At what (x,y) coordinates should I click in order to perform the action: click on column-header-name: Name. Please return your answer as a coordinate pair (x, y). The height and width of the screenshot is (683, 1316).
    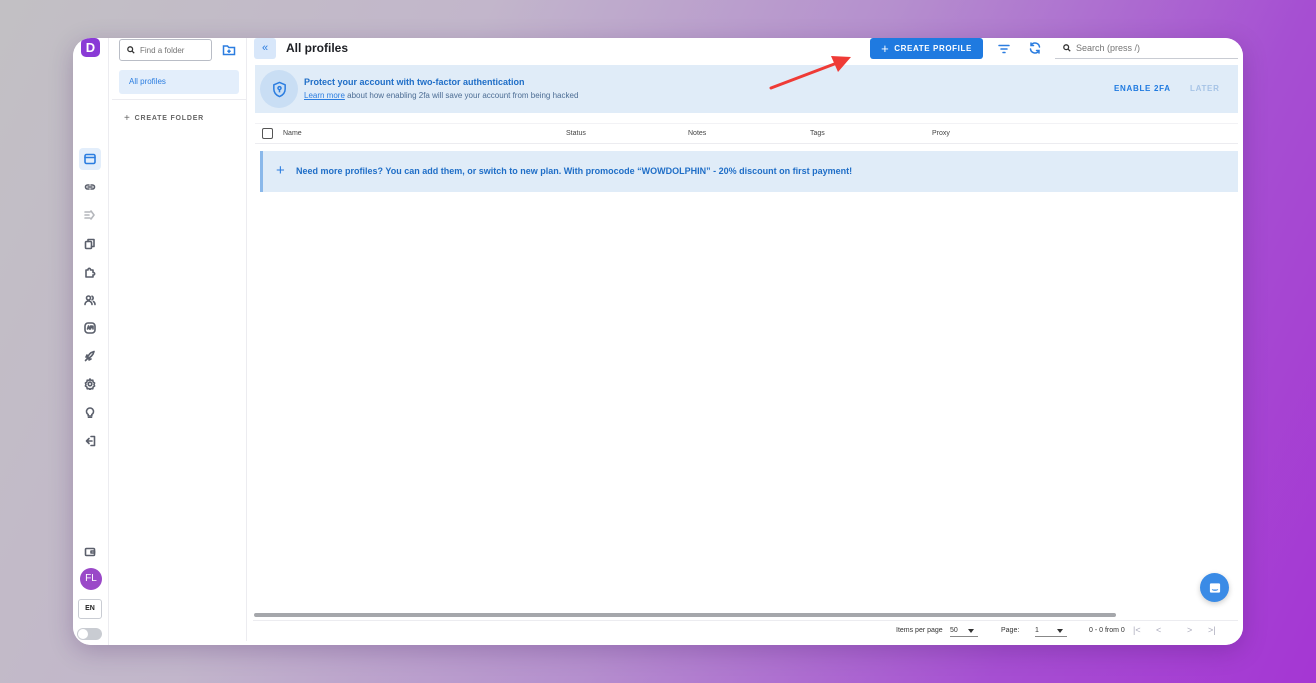
    Looking at the image, I should click on (292, 133).